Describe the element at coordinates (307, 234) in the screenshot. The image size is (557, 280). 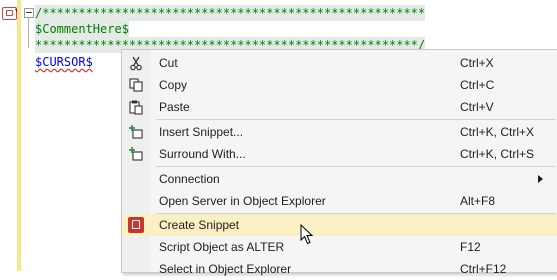
I see `mouse-pointer-icon` at that location.